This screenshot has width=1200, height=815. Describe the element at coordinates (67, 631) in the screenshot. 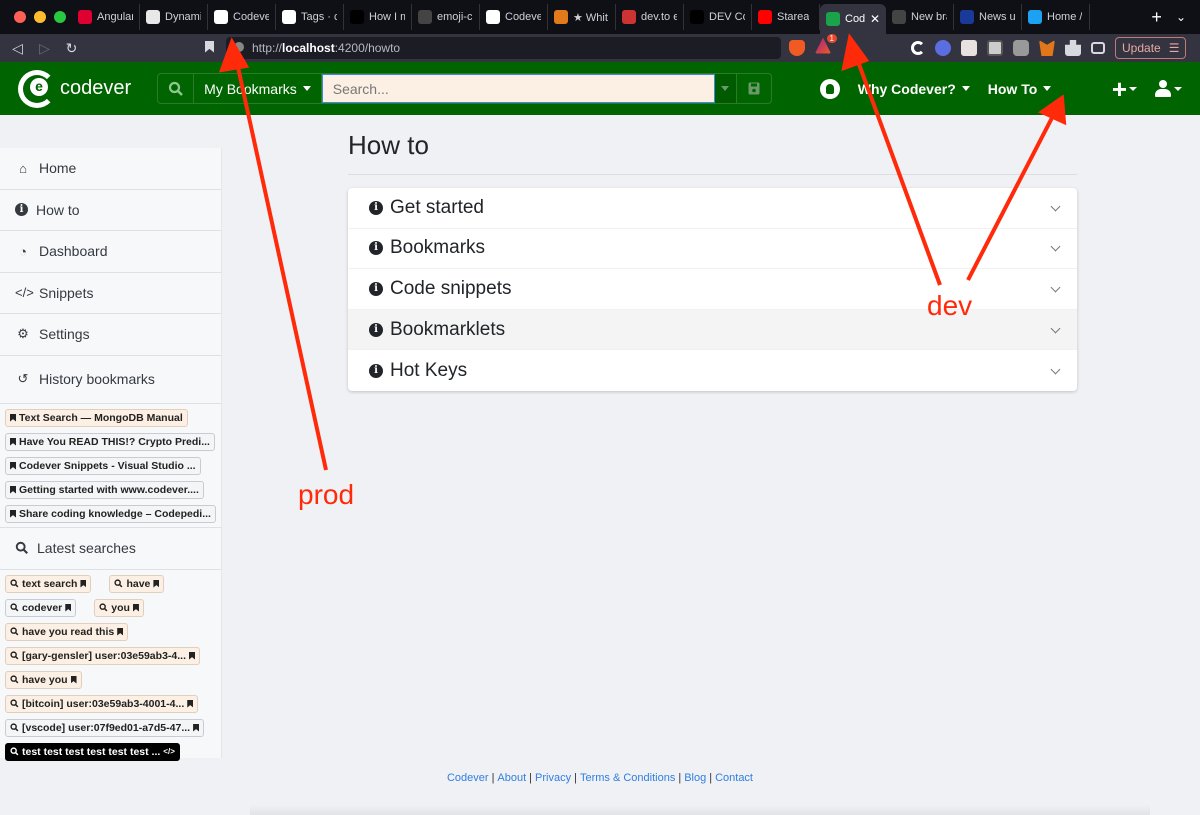

I see `latest-search-chip: have you read this` at that location.